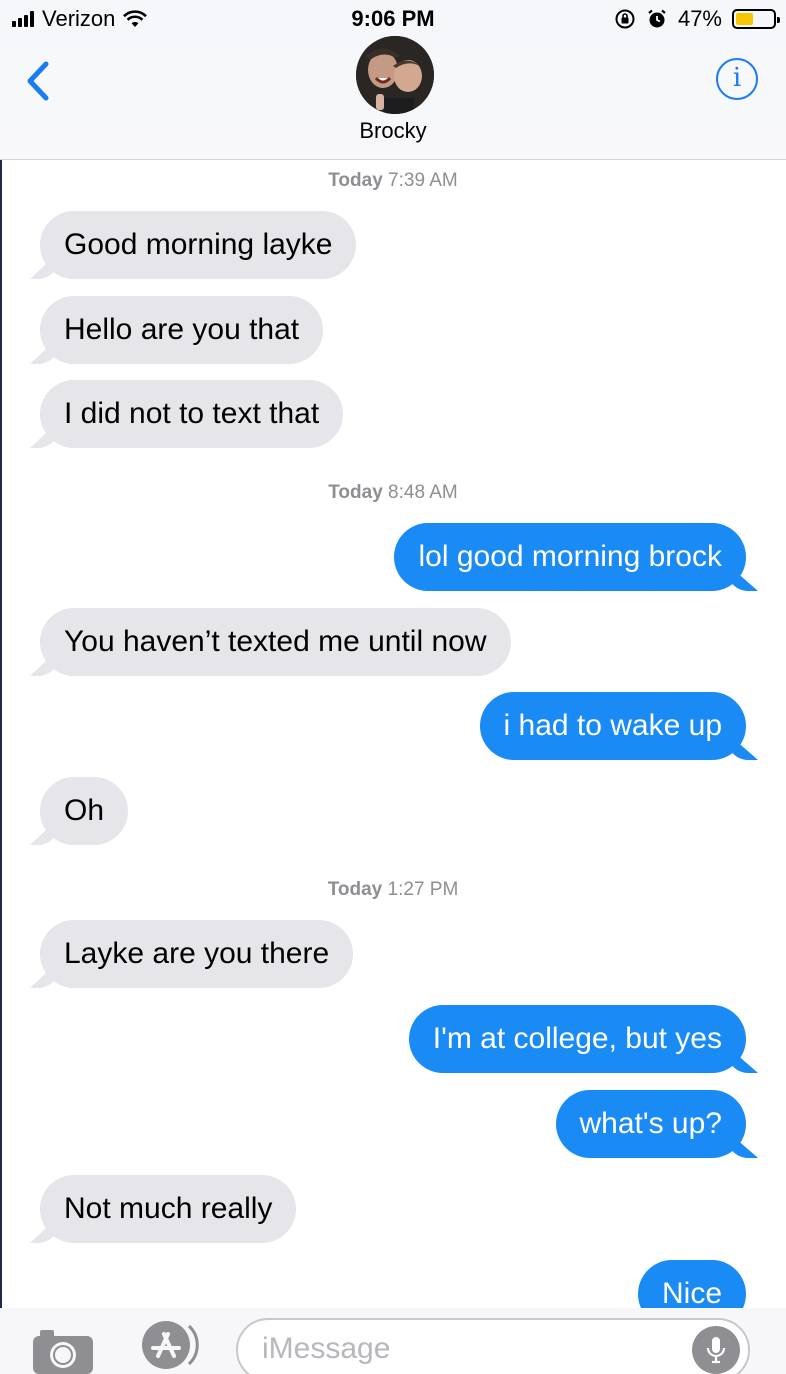 This screenshot has width=786, height=1374. I want to click on message-bubble-incoming: Layke are you there, so click(197, 954).